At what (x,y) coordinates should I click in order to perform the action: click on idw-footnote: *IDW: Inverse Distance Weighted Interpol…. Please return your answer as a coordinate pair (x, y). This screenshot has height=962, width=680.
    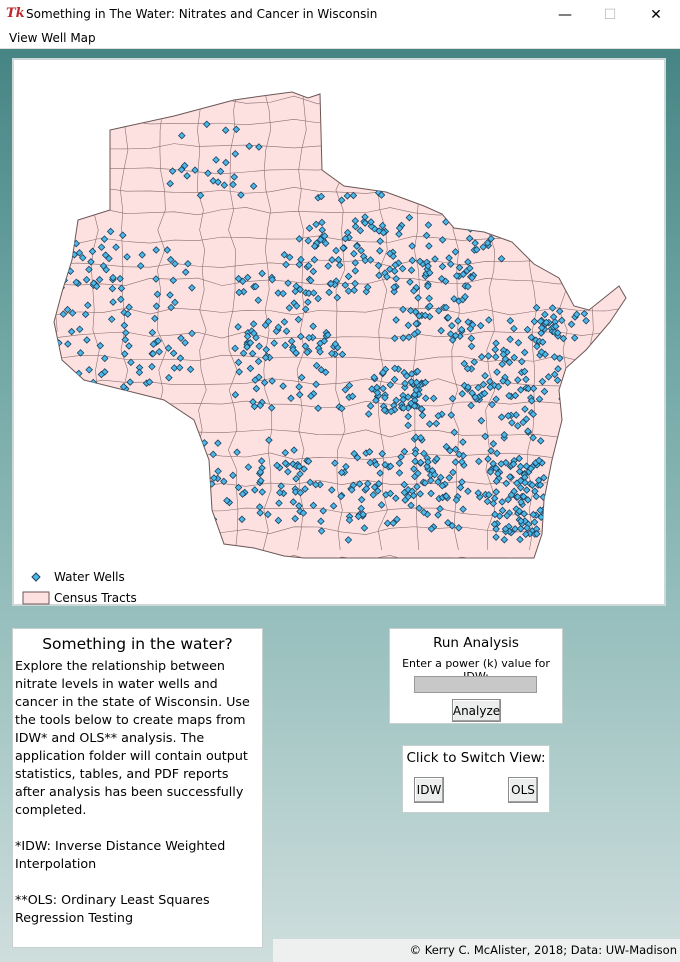
    Looking at the image, I should click on (122, 854).